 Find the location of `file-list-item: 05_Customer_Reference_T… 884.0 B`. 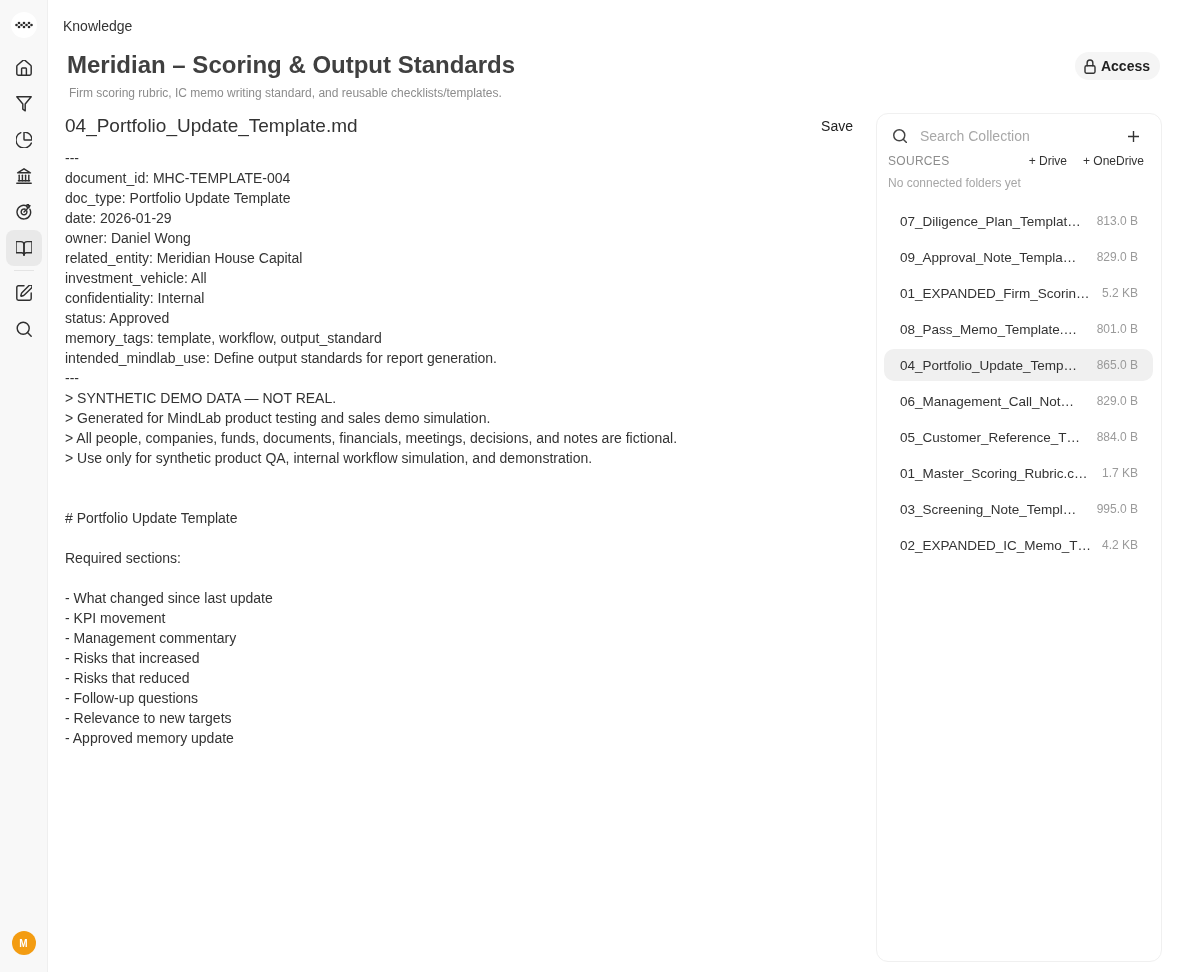

file-list-item: 05_Customer_Reference_T… 884.0 B is located at coordinates (1018, 437).